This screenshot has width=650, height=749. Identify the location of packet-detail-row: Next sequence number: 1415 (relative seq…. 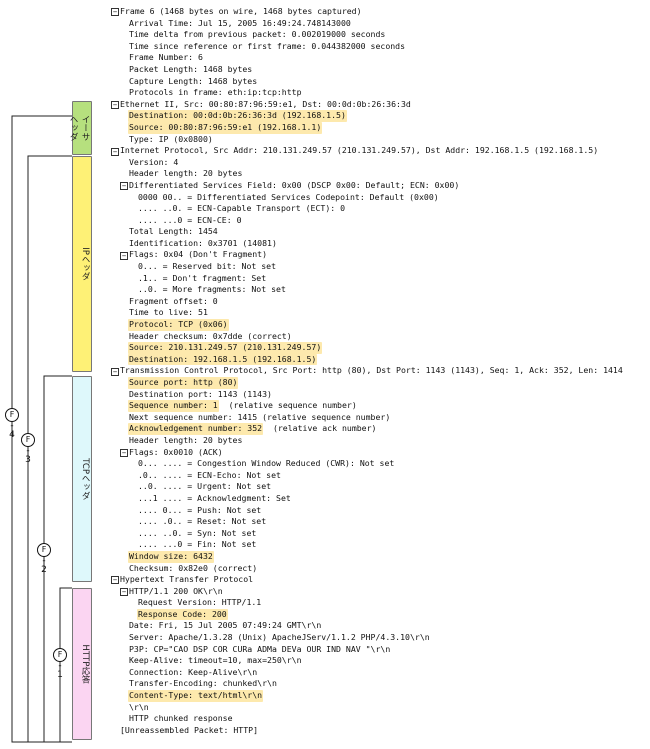
(380, 418).